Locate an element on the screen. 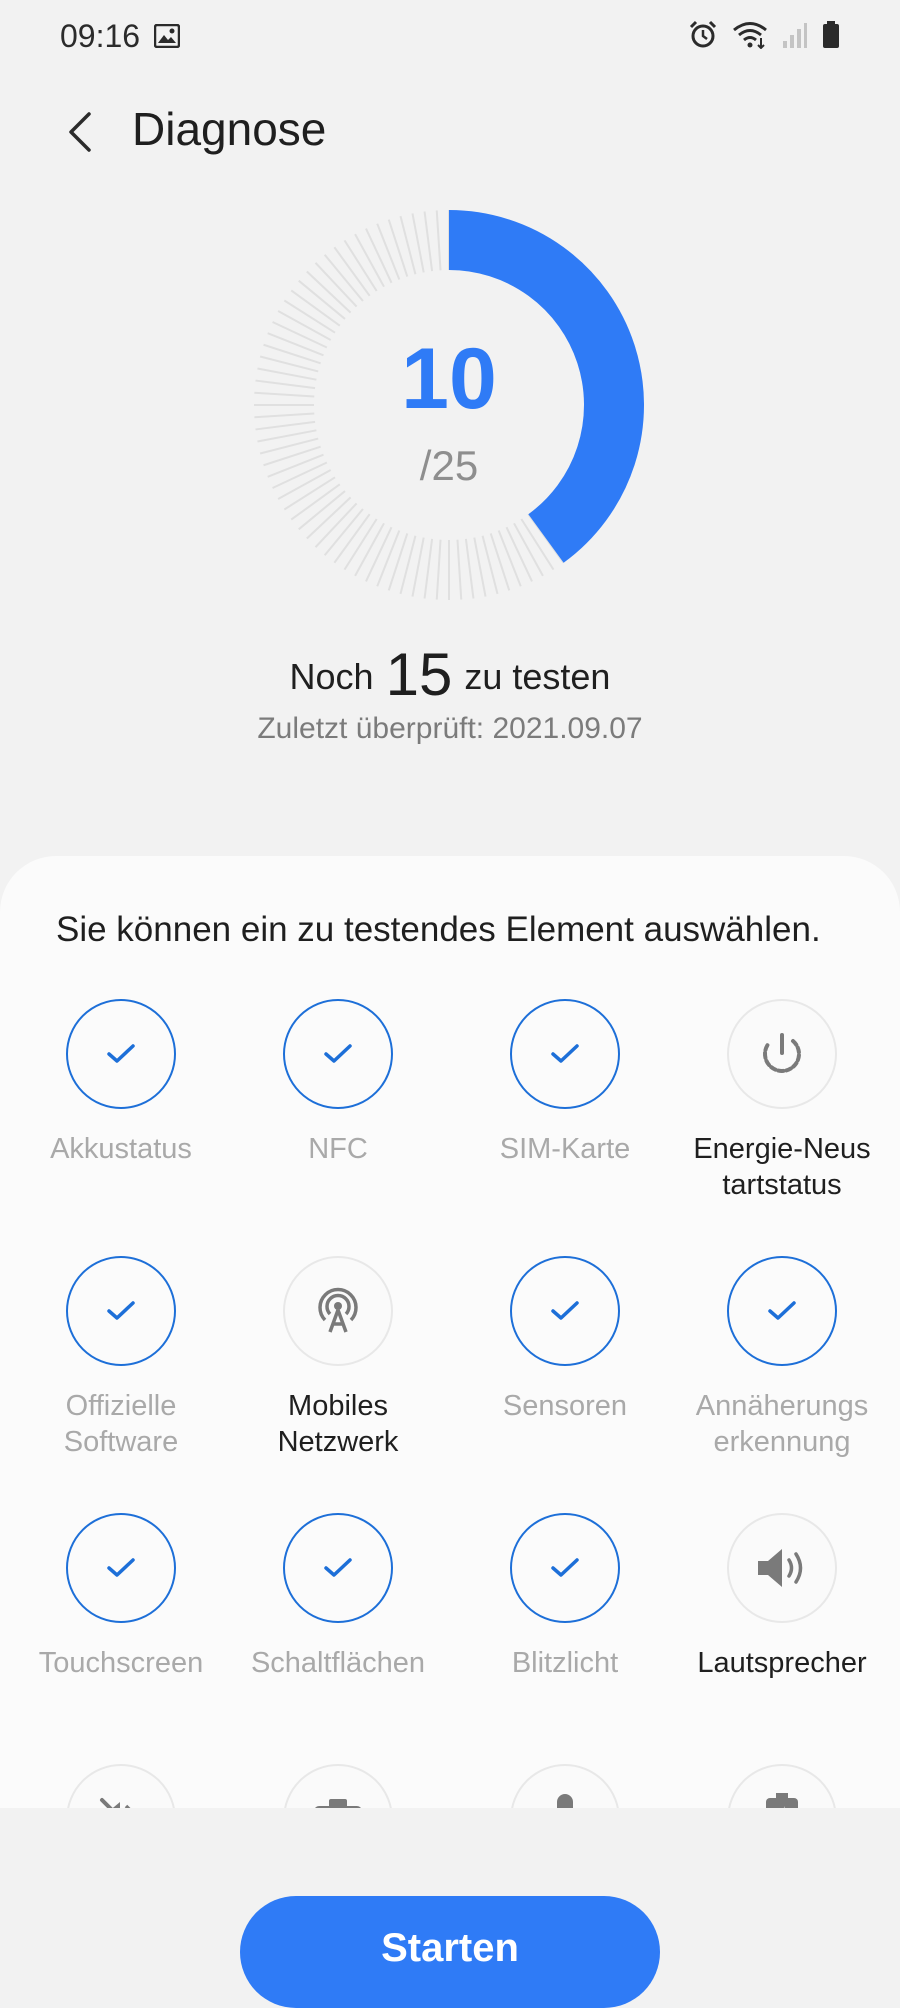  antenna-icon is located at coordinates (338, 1310).